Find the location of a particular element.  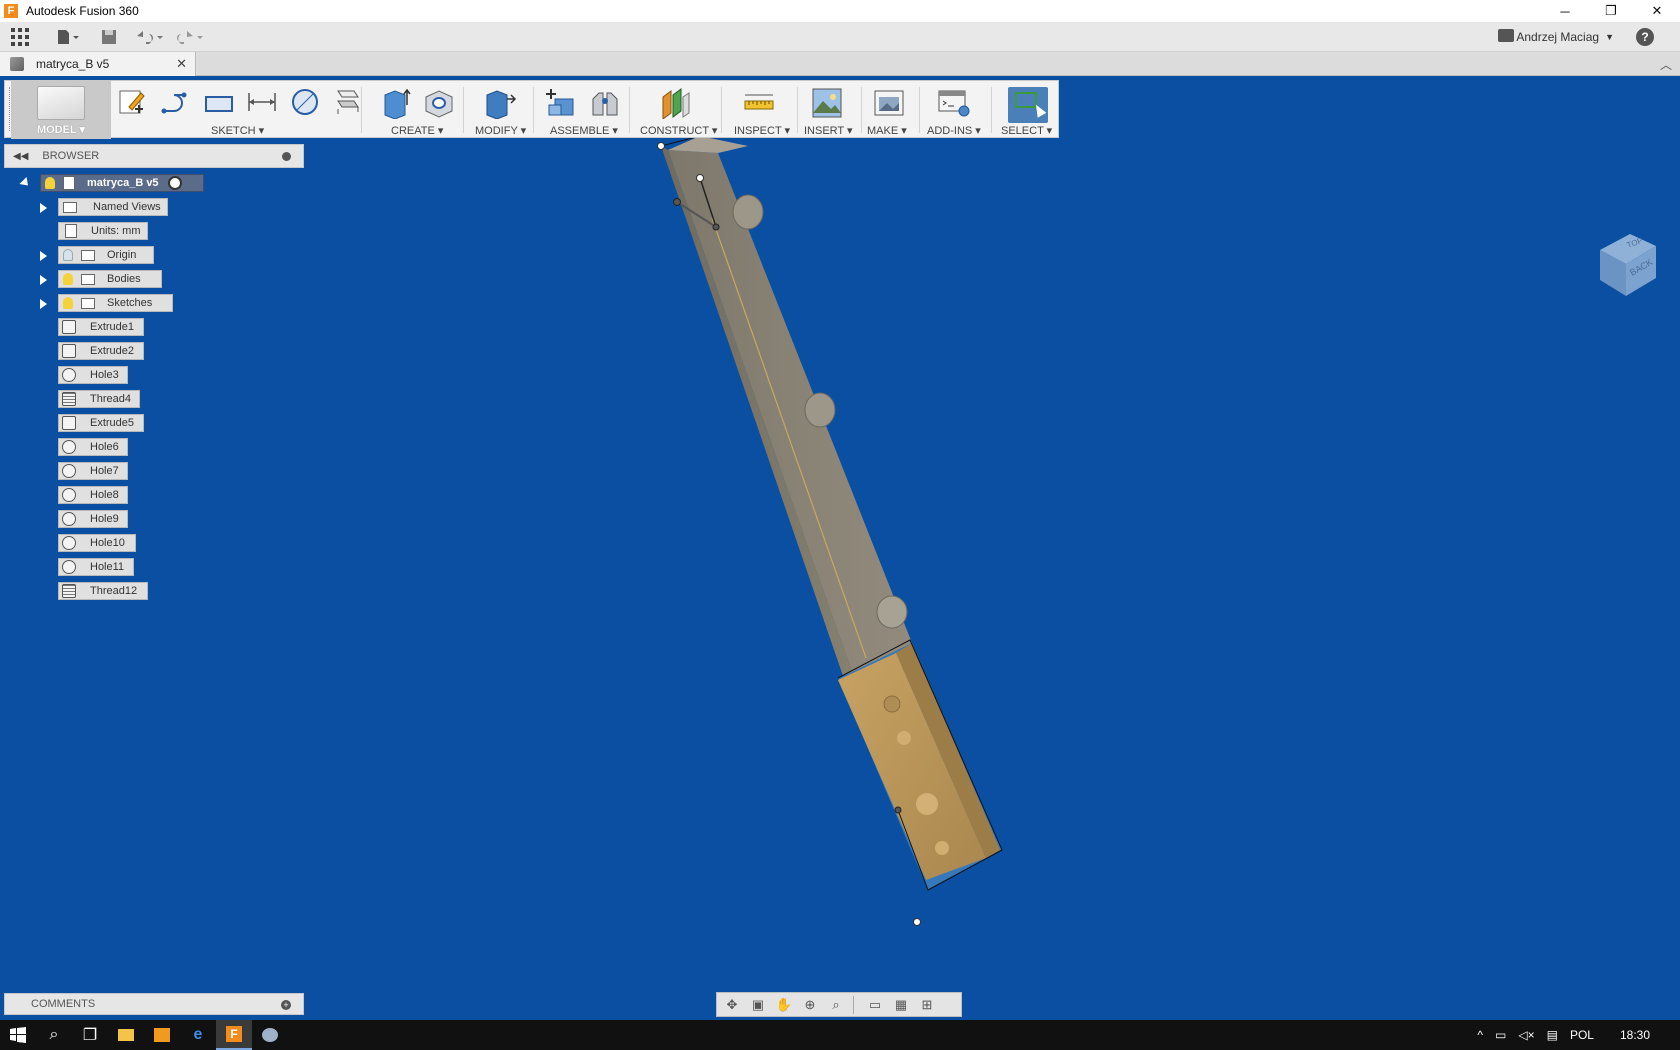

collapse-browser-icon: ◀◀ is located at coordinates (20, 156).